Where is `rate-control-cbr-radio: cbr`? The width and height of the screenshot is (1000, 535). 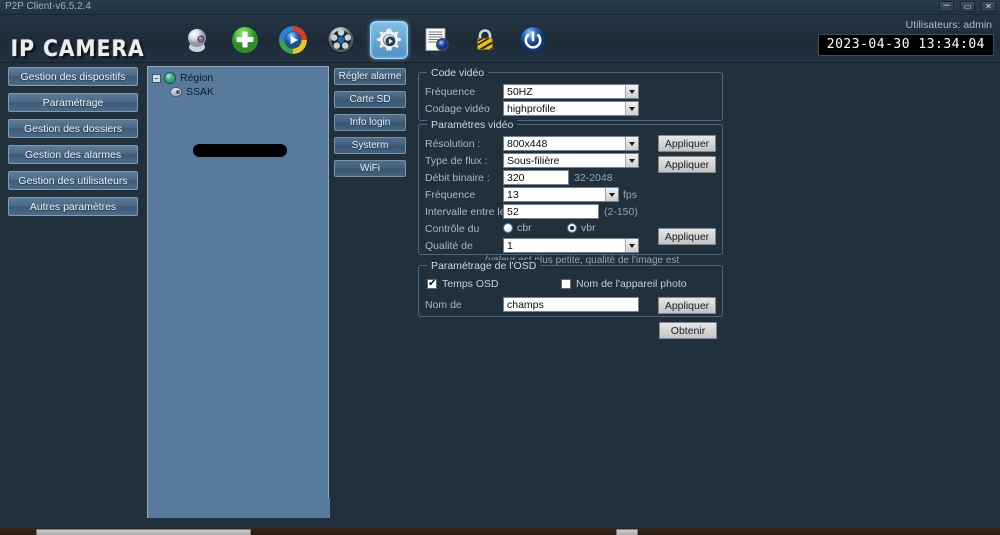
rate-control-cbr-radio: cbr is located at coordinates (517, 228).